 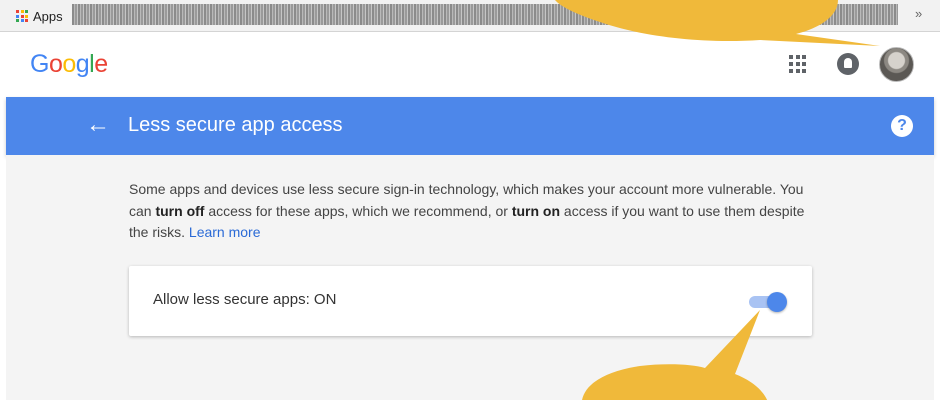 I want to click on logo-letter: e, so click(x=101, y=64).